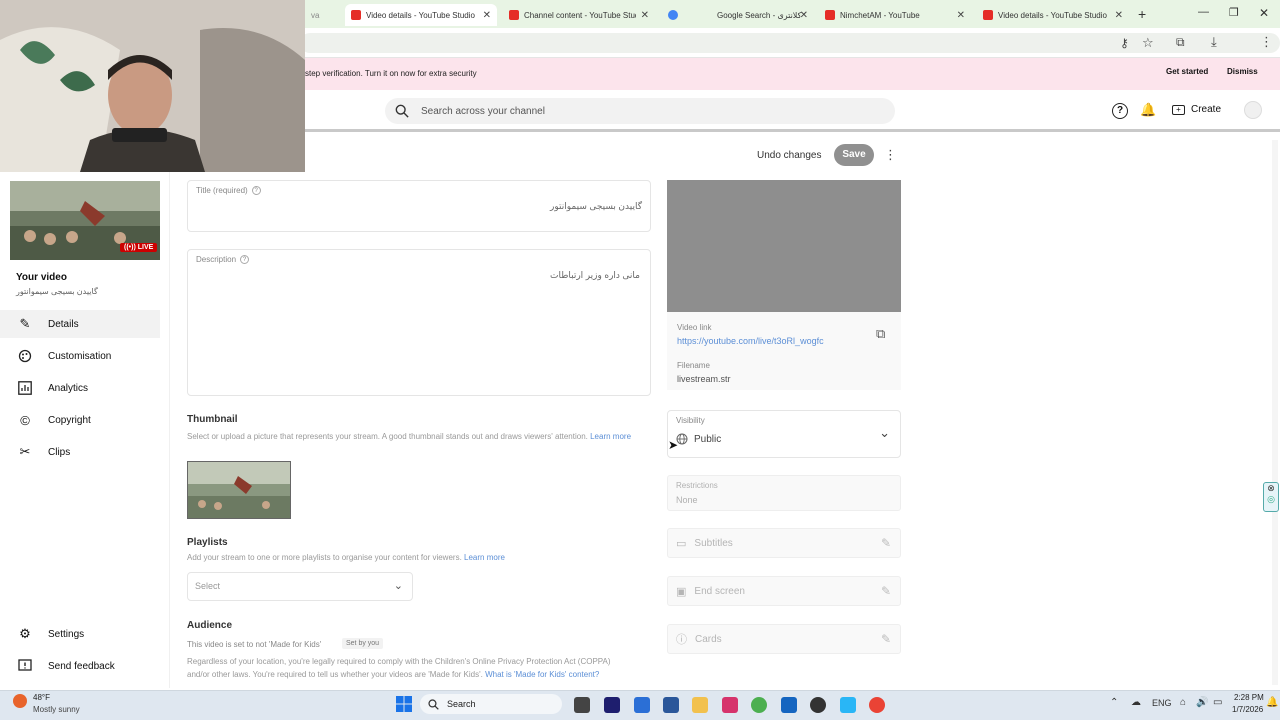 The width and height of the screenshot is (1280, 720). I want to click on widget-target-icon: ◎, so click(1271, 499).